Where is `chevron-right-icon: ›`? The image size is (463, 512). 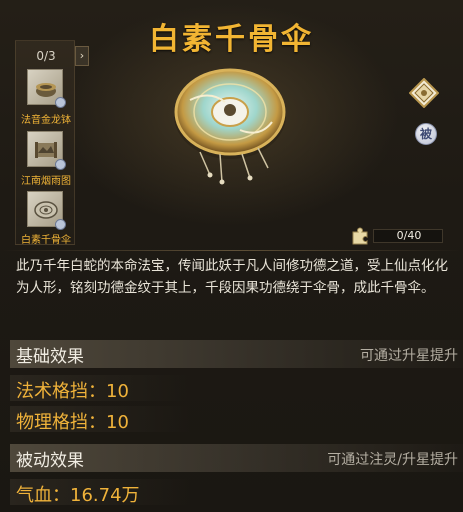 chevron-right-icon: › is located at coordinates (82, 55).